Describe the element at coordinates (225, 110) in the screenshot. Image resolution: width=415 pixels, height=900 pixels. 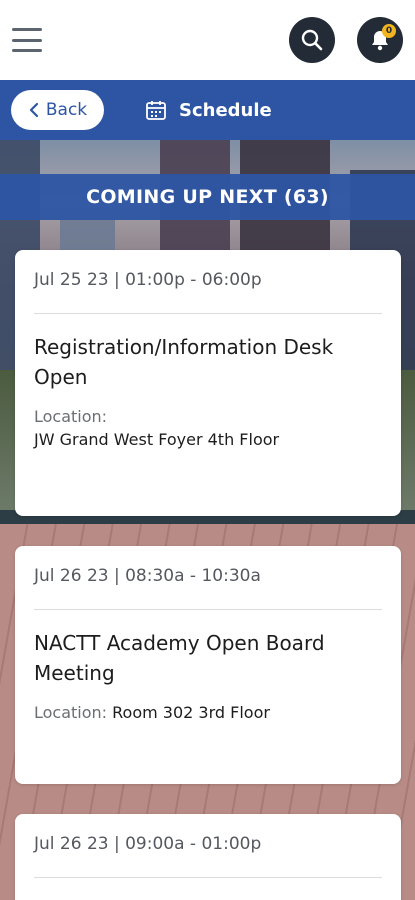
I see `page-title-text: Schedule` at that location.